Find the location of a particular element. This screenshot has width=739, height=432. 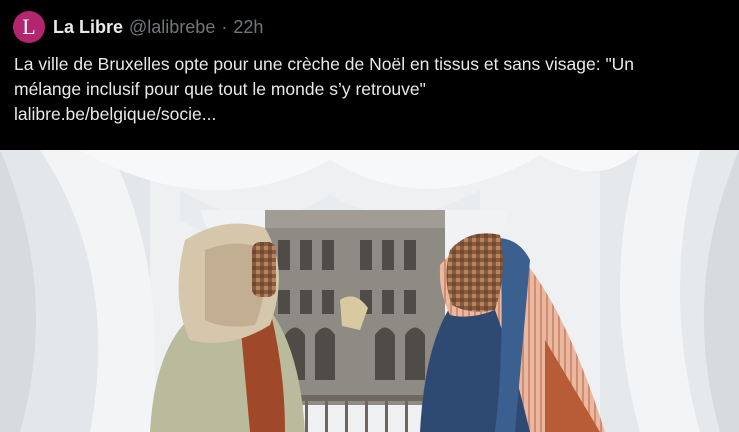

avatar: L is located at coordinates (29, 27).